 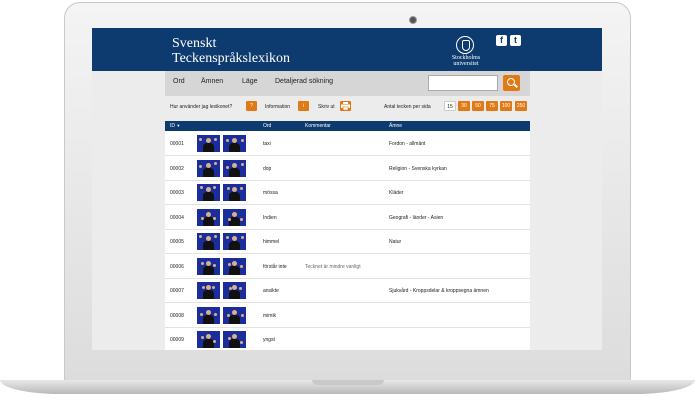 I want to click on page-size-30: 30, so click(x=464, y=106).